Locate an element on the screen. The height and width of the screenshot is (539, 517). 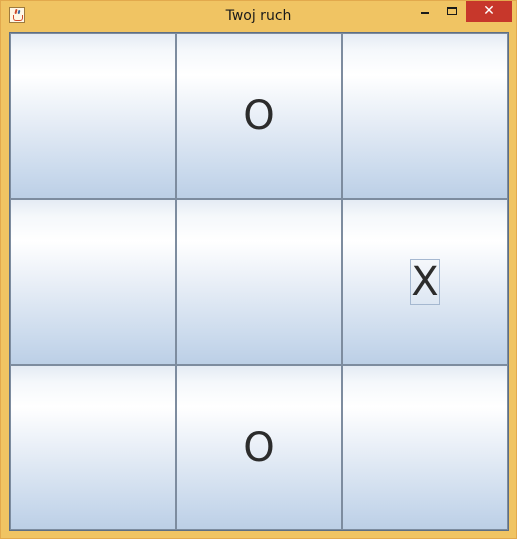
board-cell-1: O is located at coordinates (259, 116).